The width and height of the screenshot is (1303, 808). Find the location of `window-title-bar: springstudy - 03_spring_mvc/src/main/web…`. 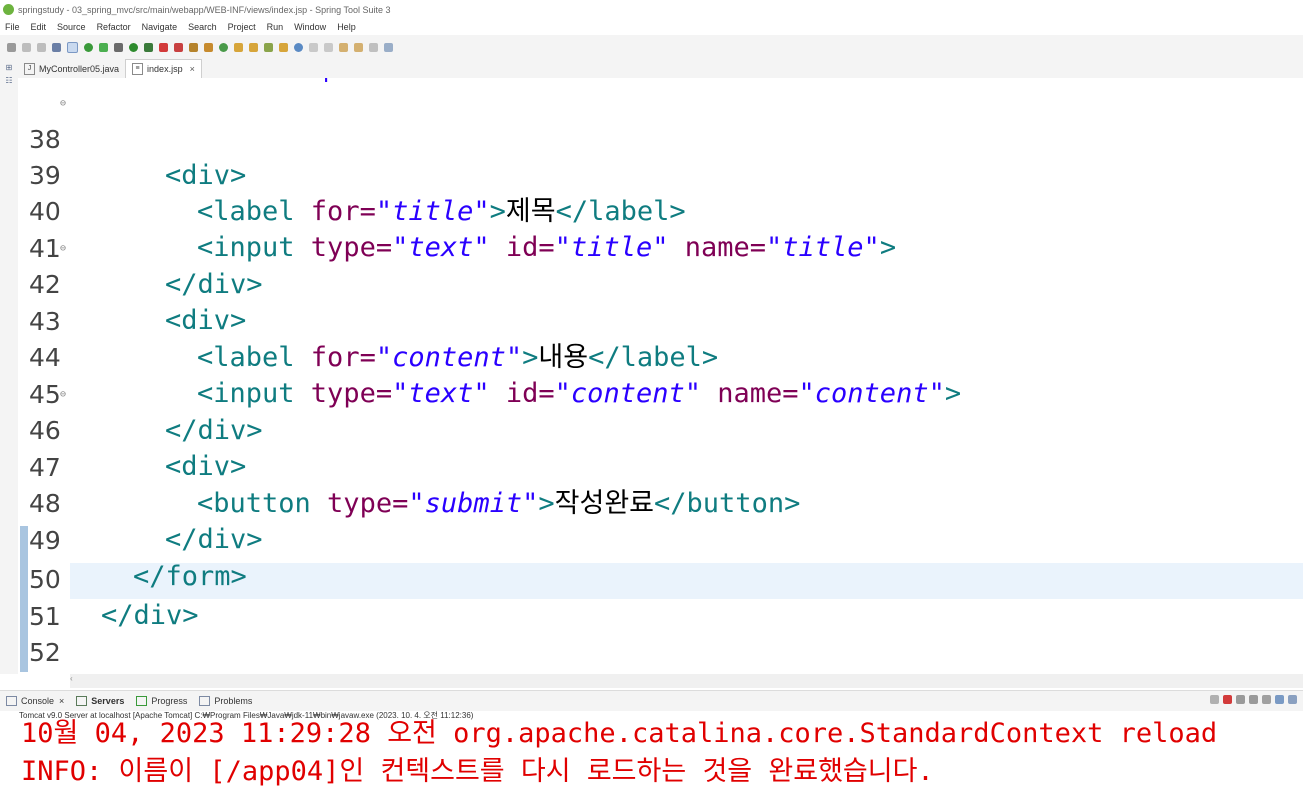

window-title-bar: springstudy - 03_spring_mvc/src/main/web… is located at coordinates (651, 9).